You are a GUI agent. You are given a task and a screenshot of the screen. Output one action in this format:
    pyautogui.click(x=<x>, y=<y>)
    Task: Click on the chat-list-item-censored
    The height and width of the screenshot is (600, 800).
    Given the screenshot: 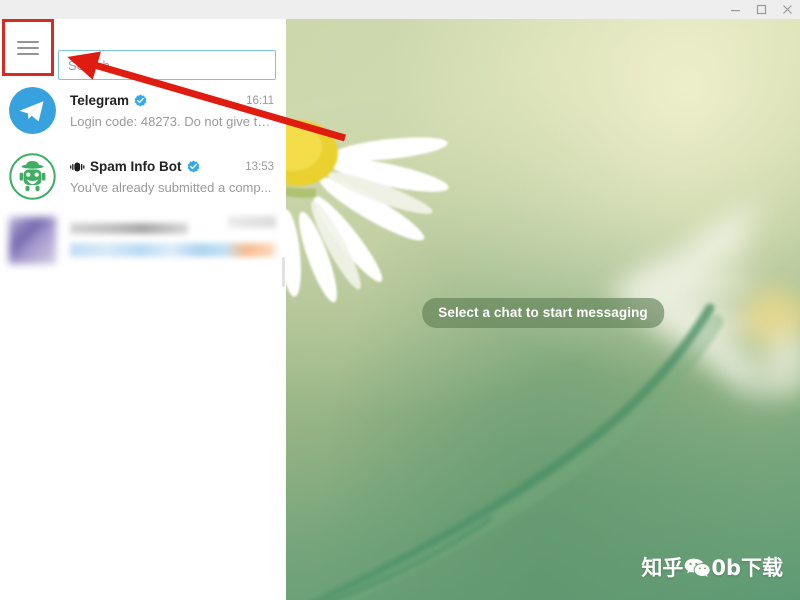 What is the action you would take?
    pyautogui.click(x=143, y=240)
    